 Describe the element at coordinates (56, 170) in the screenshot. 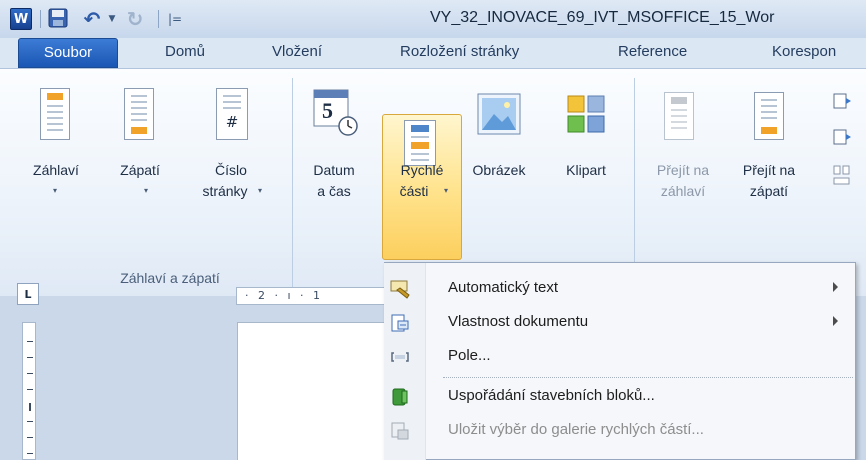

I see `header-button-label: Záhlaví` at that location.